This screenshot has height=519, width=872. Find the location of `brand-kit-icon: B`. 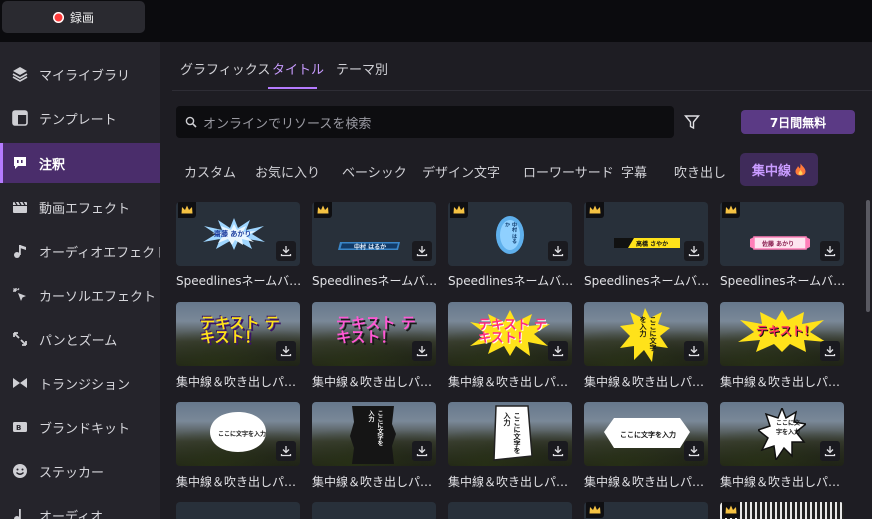

brand-kit-icon: B is located at coordinates (20, 427).